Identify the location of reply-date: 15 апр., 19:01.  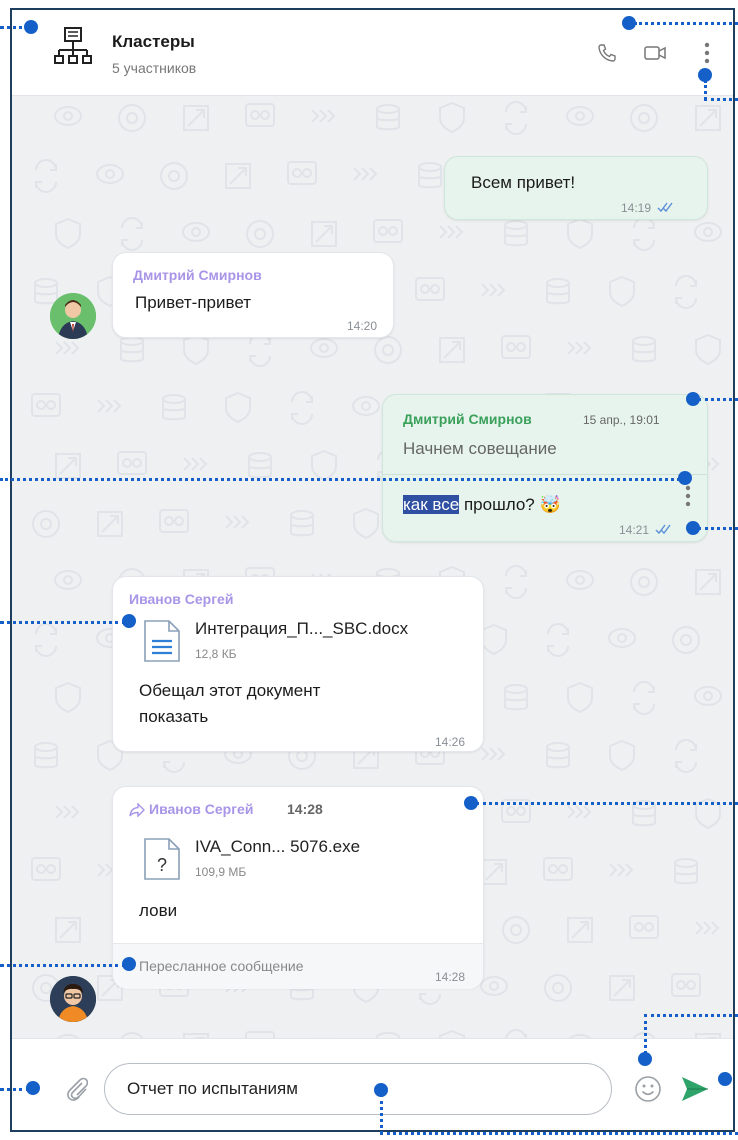
(621, 420).